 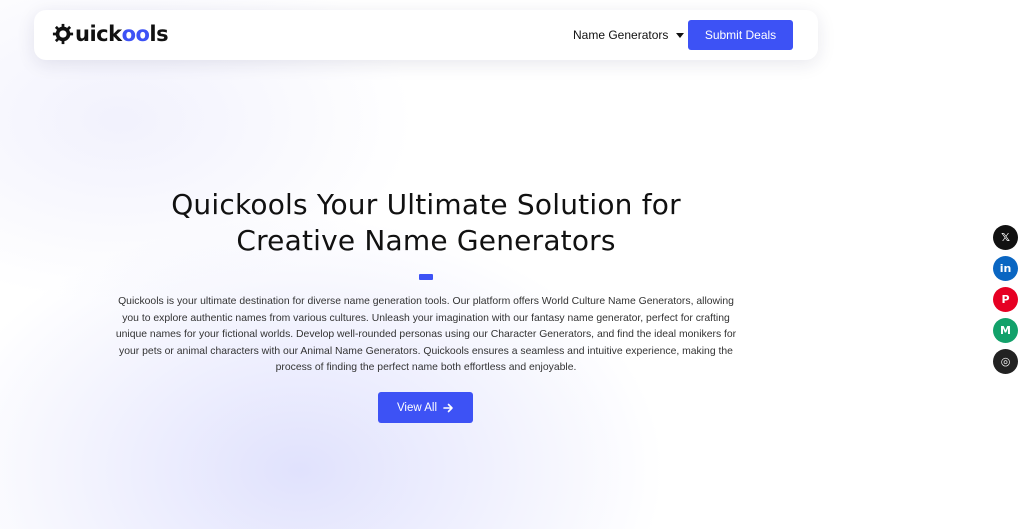 I want to click on arrow-right-icon, so click(x=448, y=407).